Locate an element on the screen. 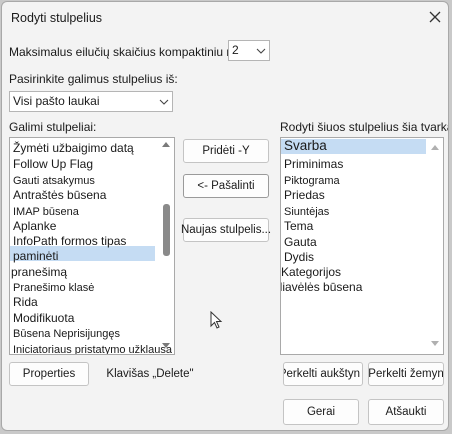  max-lines-combo: 2 is located at coordinates (249, 50).